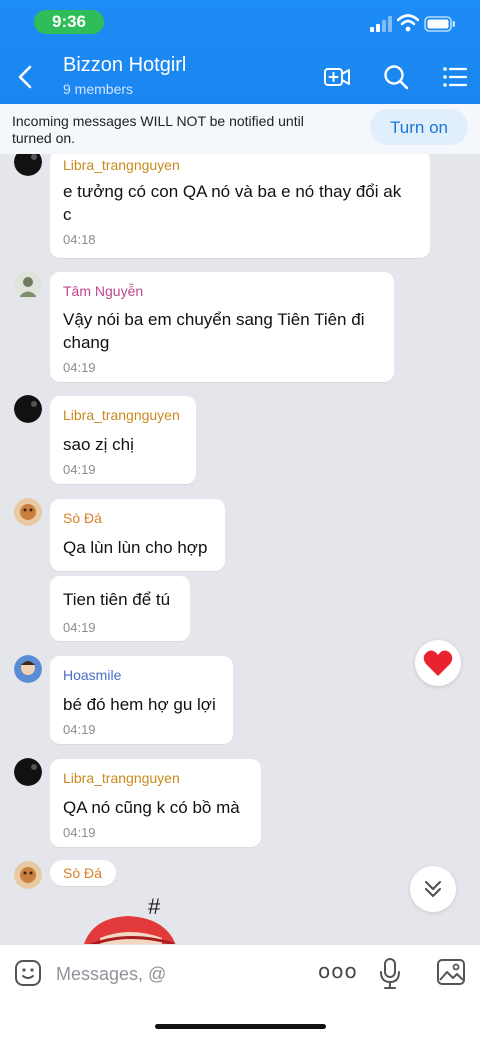 The height and width of the screenshot is (1040, 480). What do you see at coordinates (98, 444) in the screenshot?
I see `message-text: sao zị chị` at bounding box center [98, 444].